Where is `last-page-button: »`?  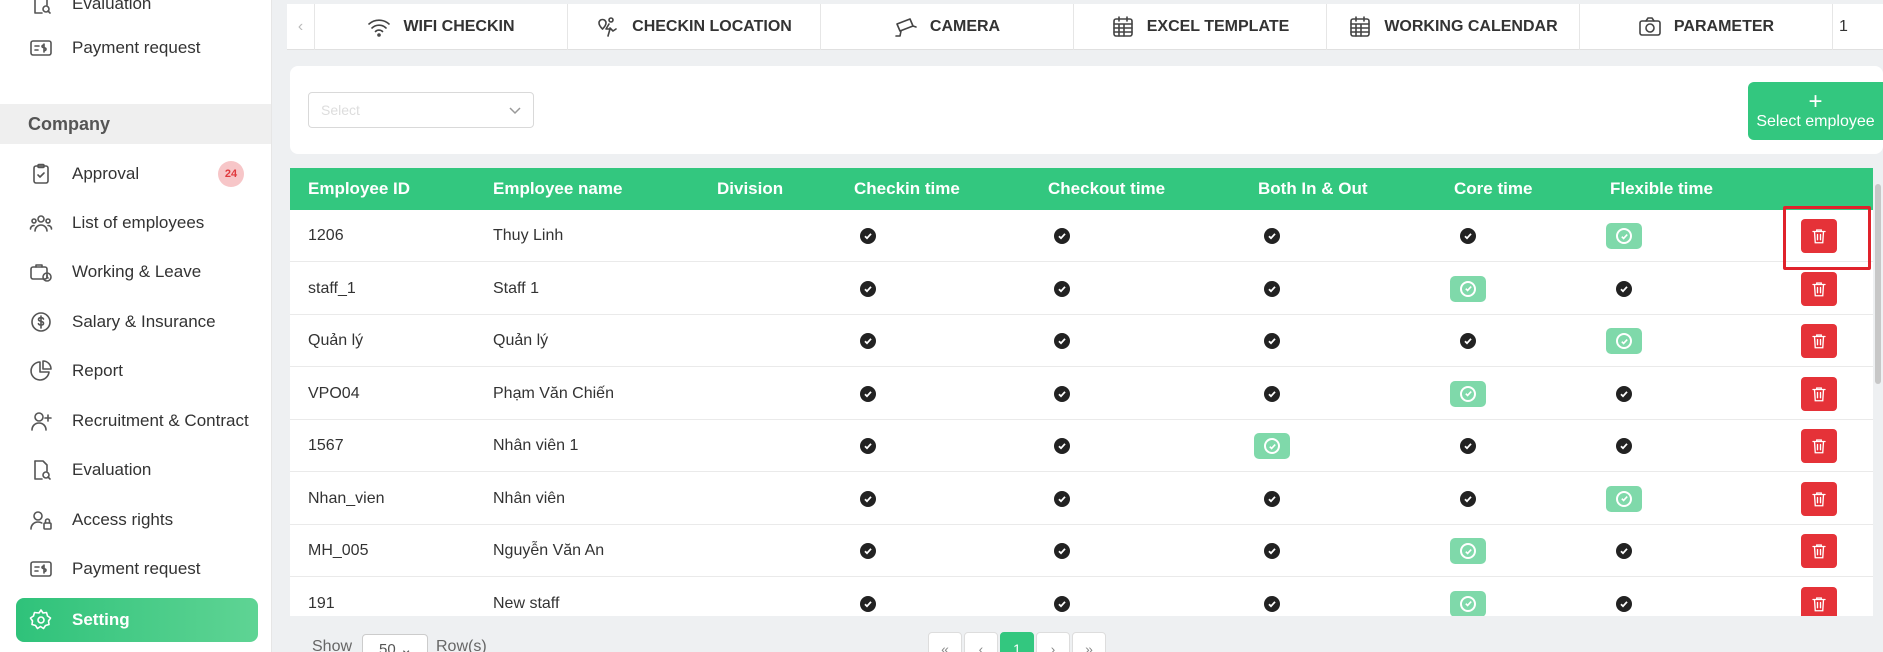 last-page-button: » is located at coordinates (1089, 642).